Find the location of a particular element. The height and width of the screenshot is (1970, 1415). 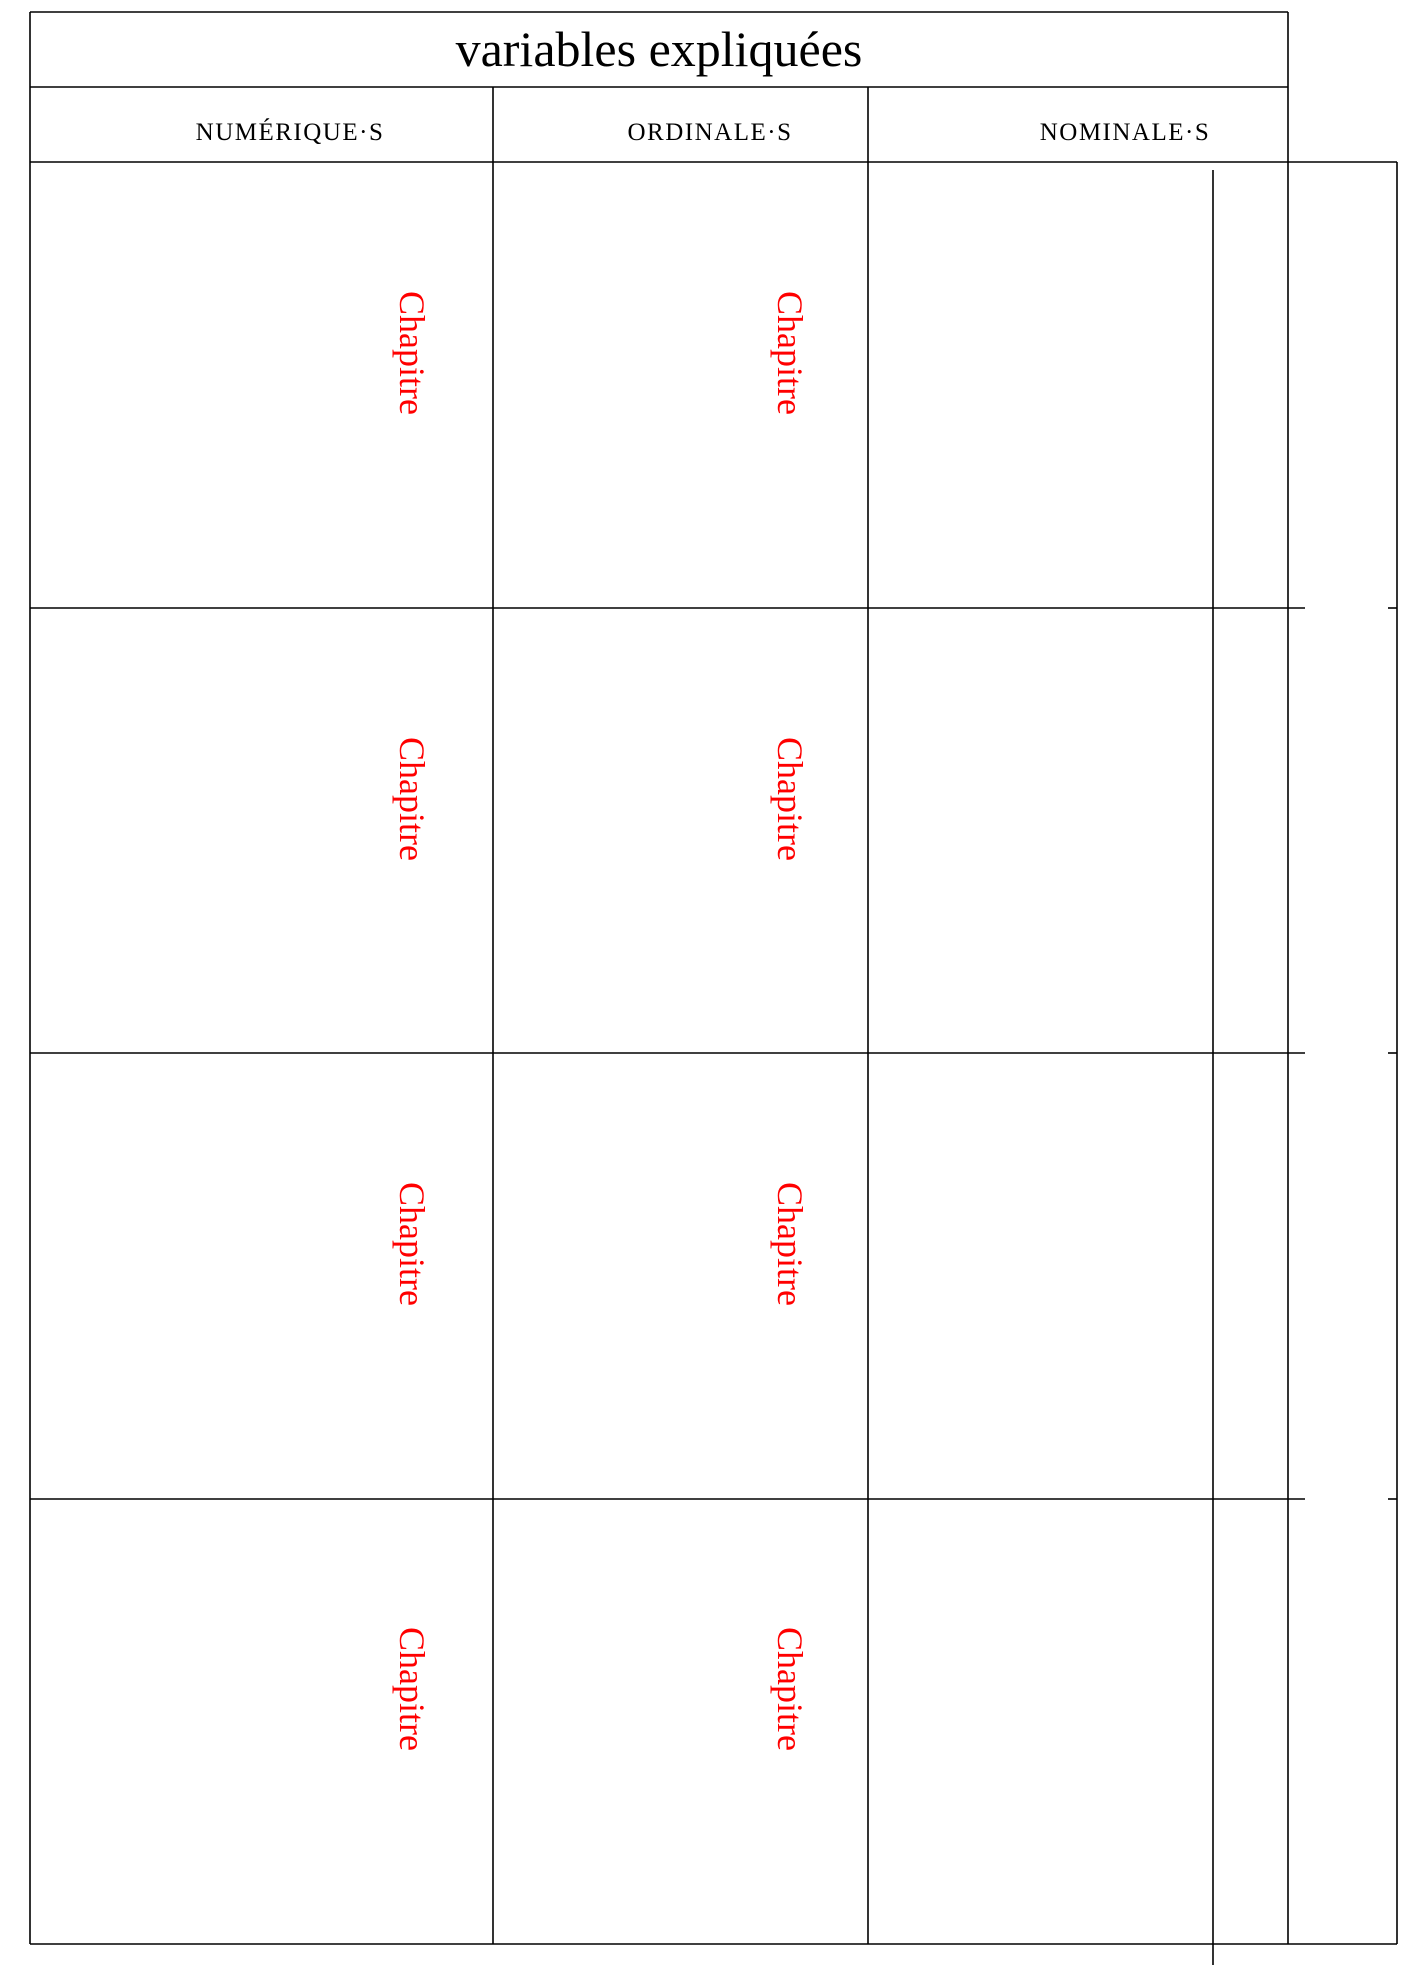

grid-title: variables expliquées is located at coordinates (659, 49).